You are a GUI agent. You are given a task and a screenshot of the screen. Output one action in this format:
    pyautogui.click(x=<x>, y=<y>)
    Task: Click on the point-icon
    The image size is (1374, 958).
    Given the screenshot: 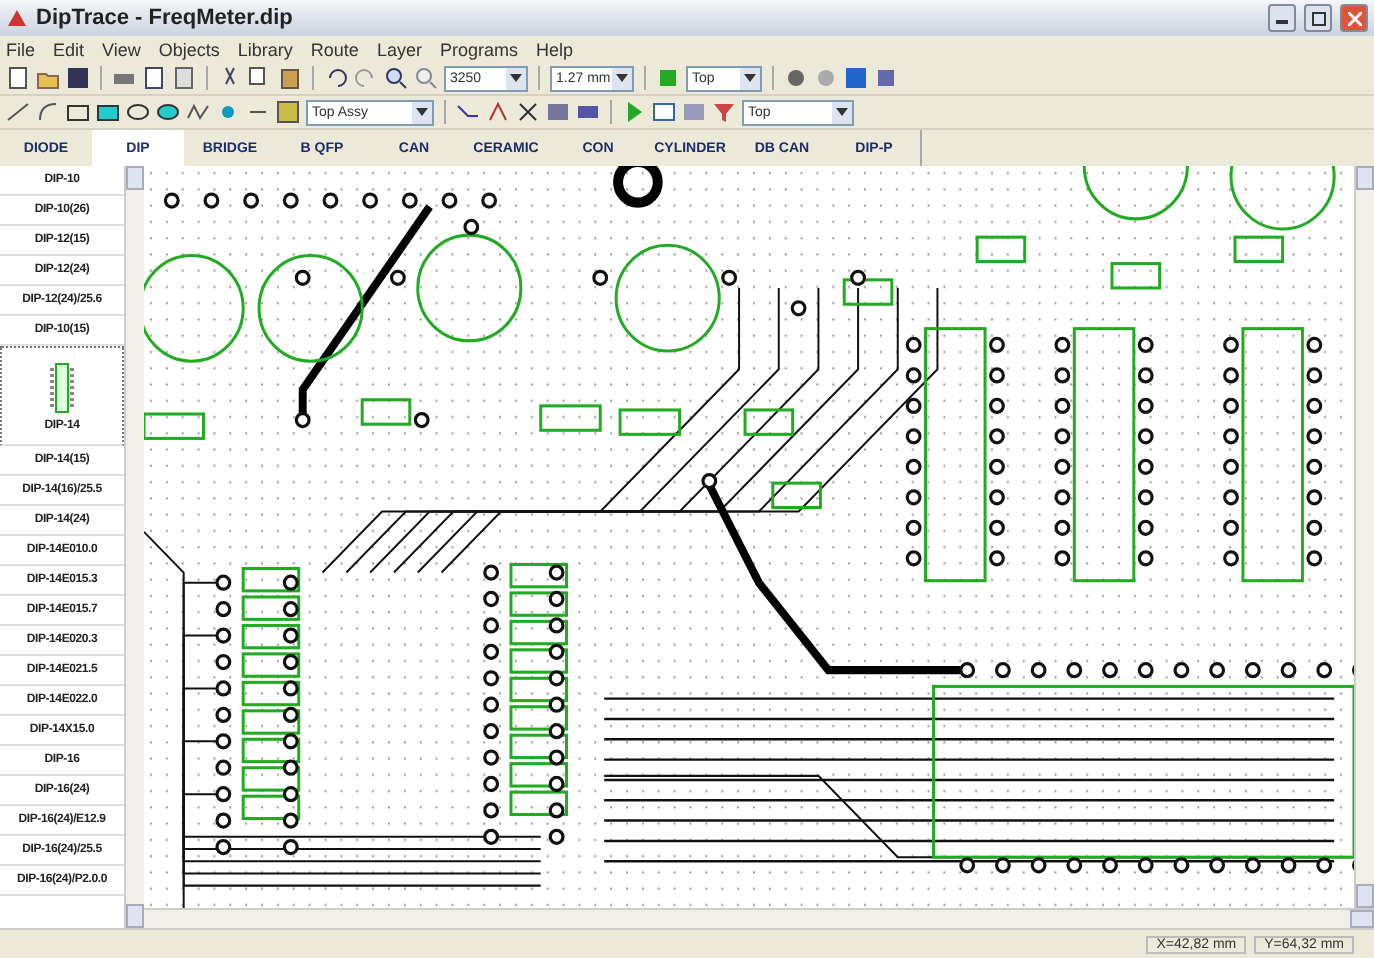 What is the action you would take?
    pyautogui.click(x=228, y=112)
    